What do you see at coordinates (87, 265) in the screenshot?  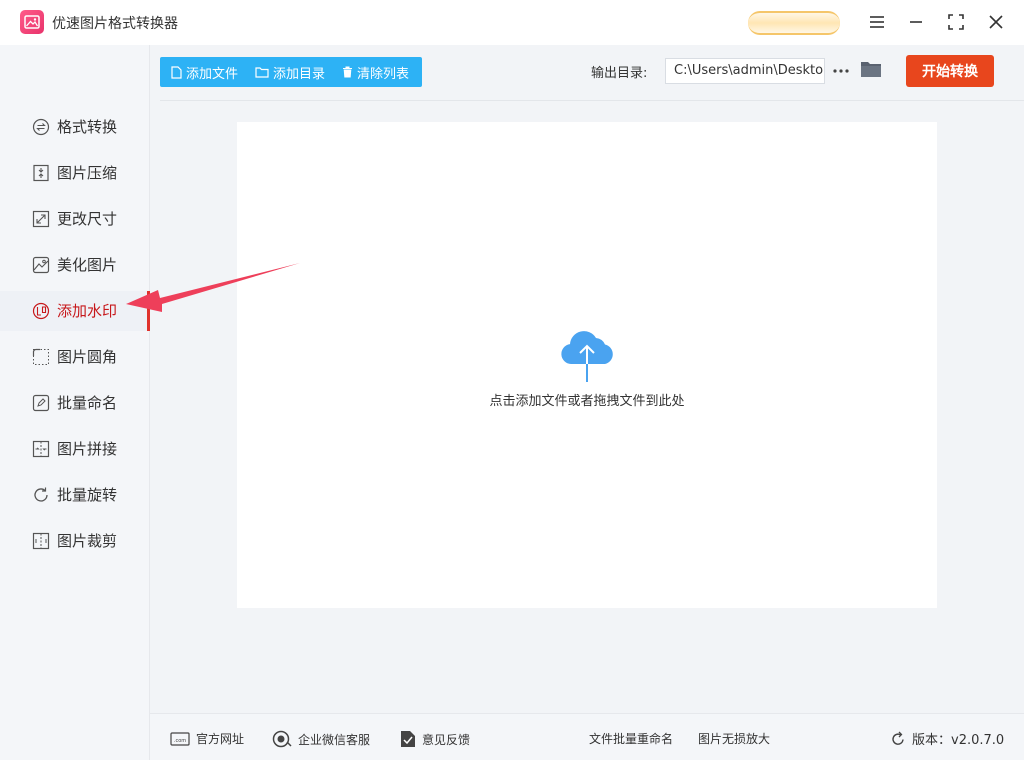 I see `sidebar-item-label: 美化图片` at bounding box center [87, 265].